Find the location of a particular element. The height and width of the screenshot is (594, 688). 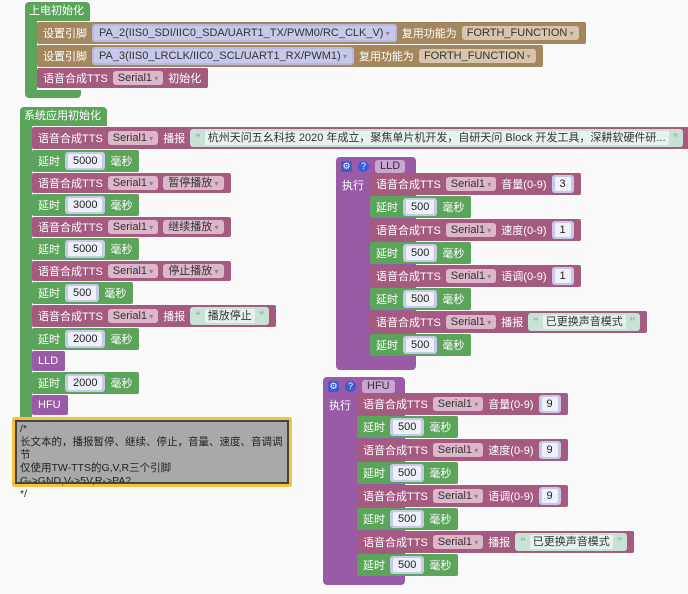

tts-block: 语音合成TTS Serial1 播报 “已更换声音模式” is located at coordinates (509, 322).